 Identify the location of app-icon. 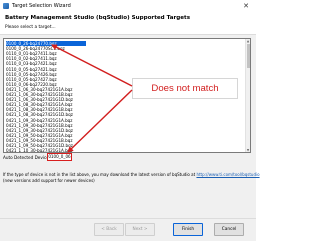
(6, 6).